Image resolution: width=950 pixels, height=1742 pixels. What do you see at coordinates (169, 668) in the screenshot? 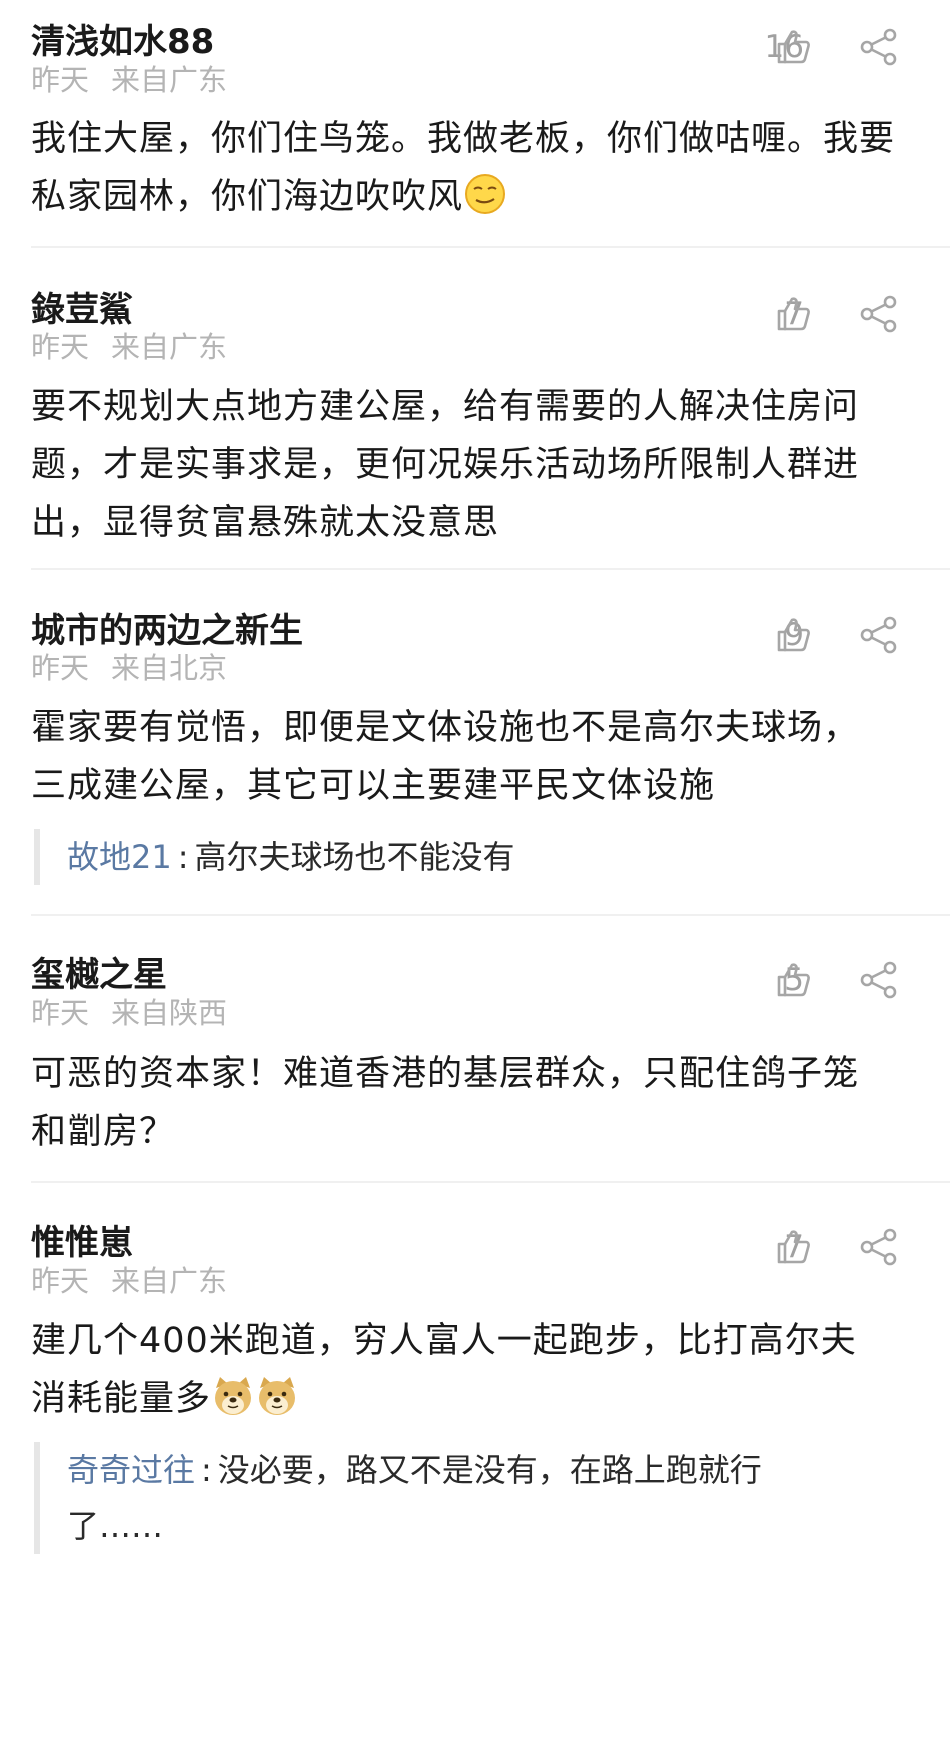
I see `comment-location: 来自北京` at bounding box center [169, 668].